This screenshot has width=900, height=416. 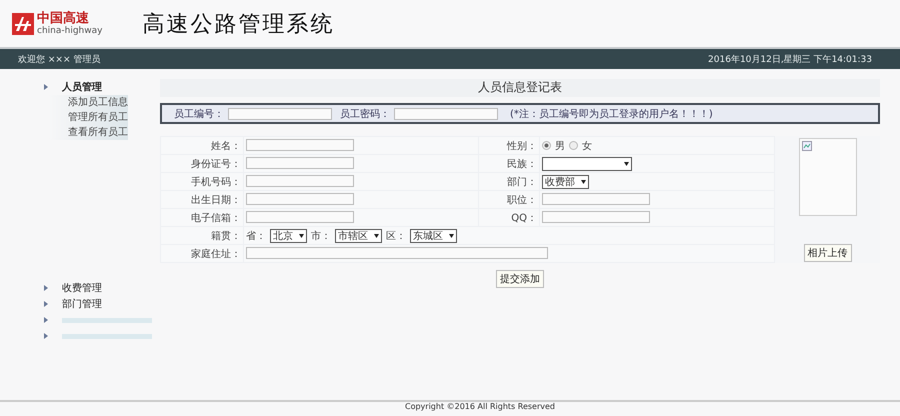 I want to click on field-label: 出生日期：, so click(x=216, y=200).